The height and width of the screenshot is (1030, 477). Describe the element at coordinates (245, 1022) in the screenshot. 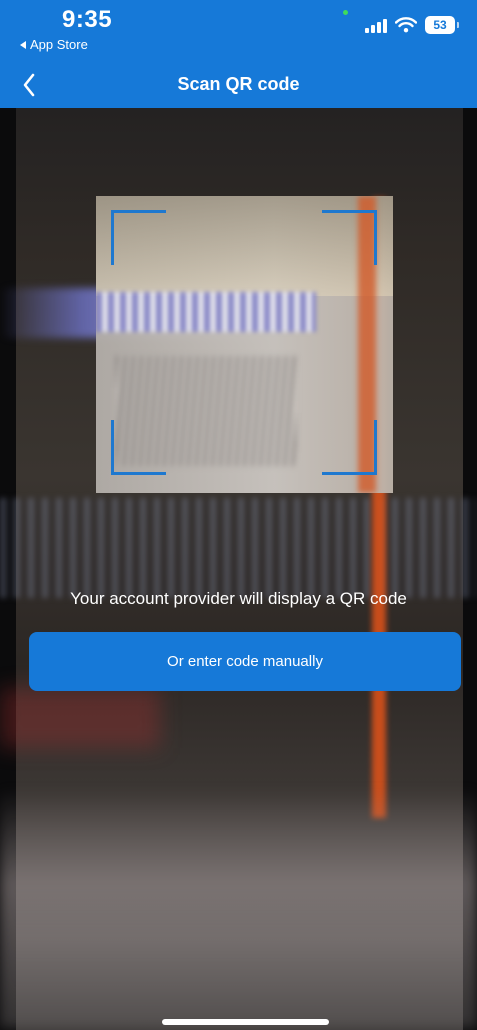

I see `home-indicator` at that location.